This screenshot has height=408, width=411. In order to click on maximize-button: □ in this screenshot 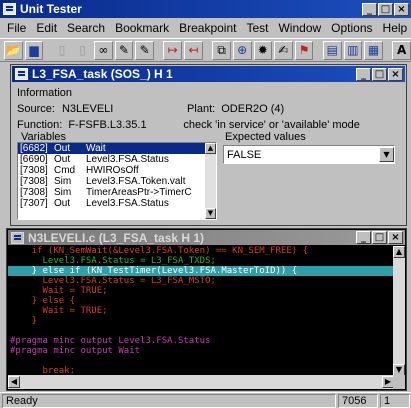, I will do `click(385, 9)`.